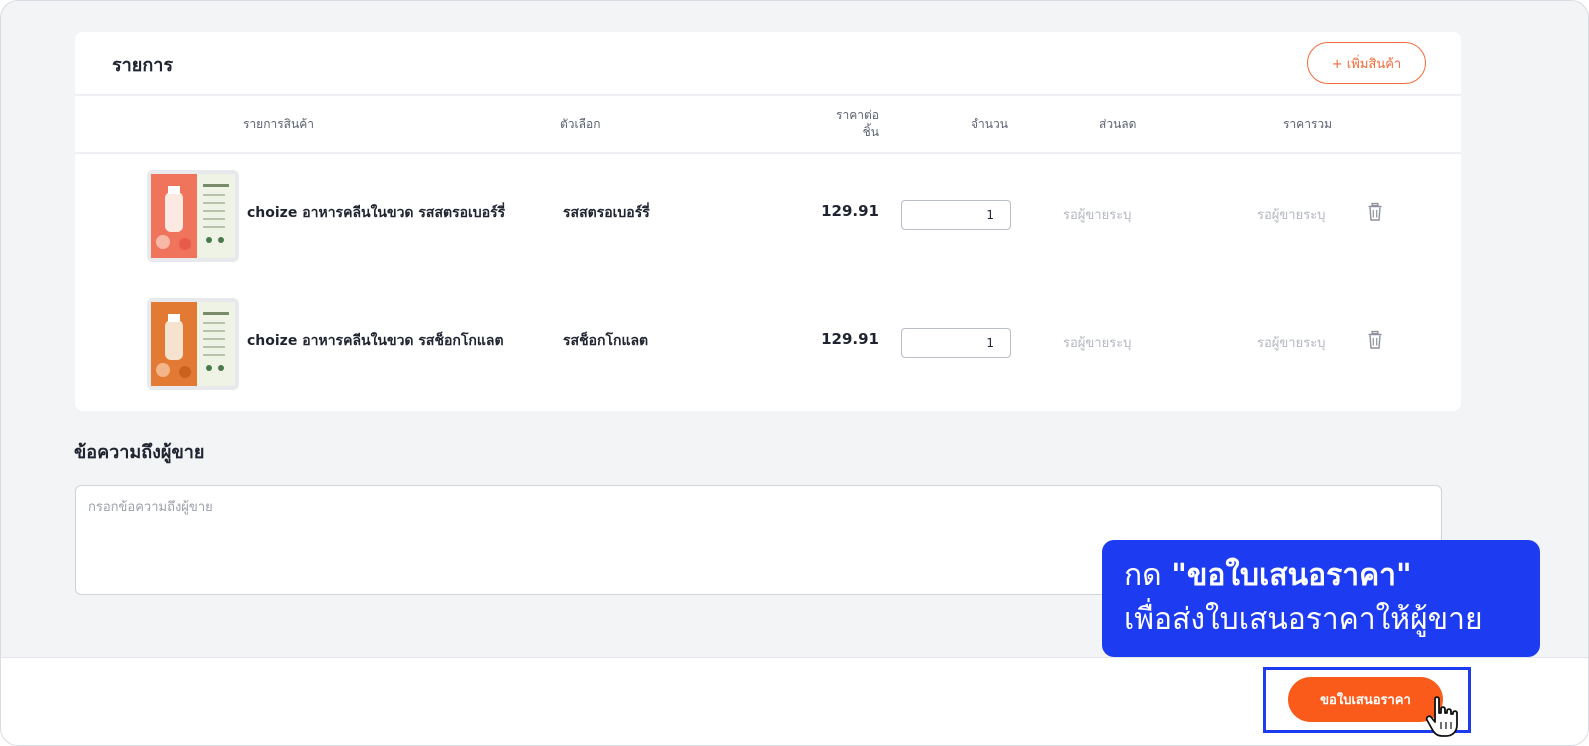 The image size is (1589, 746). Describe the element at coordinates (857, 115) in the screenshot. I see `column-header-unit-price-line1: ราคาต่อ` at that location.